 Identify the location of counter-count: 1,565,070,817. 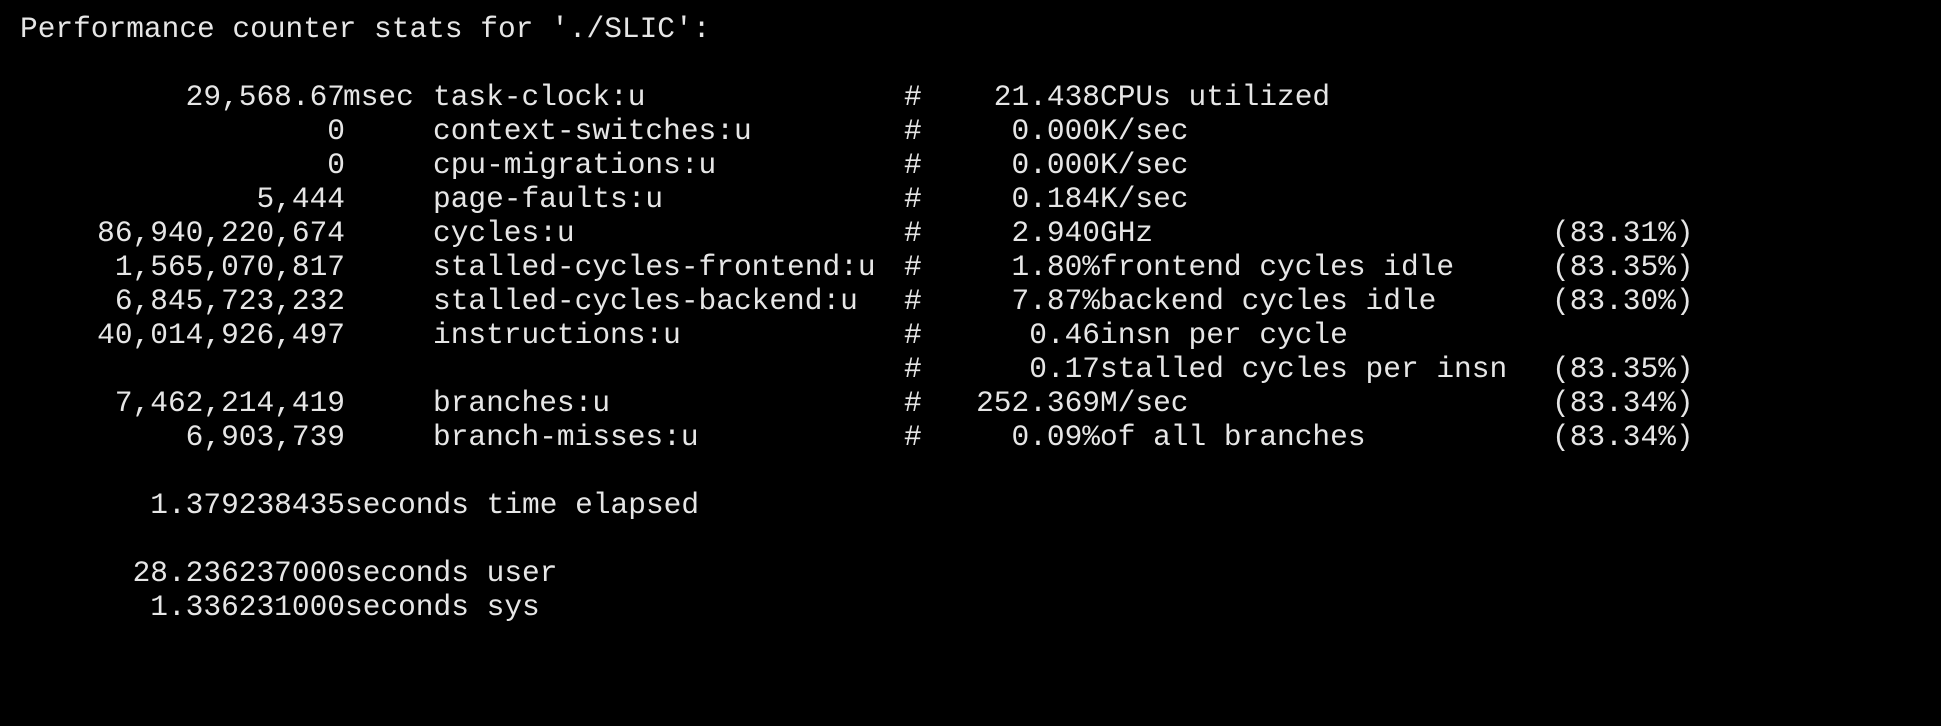
(229, 267).